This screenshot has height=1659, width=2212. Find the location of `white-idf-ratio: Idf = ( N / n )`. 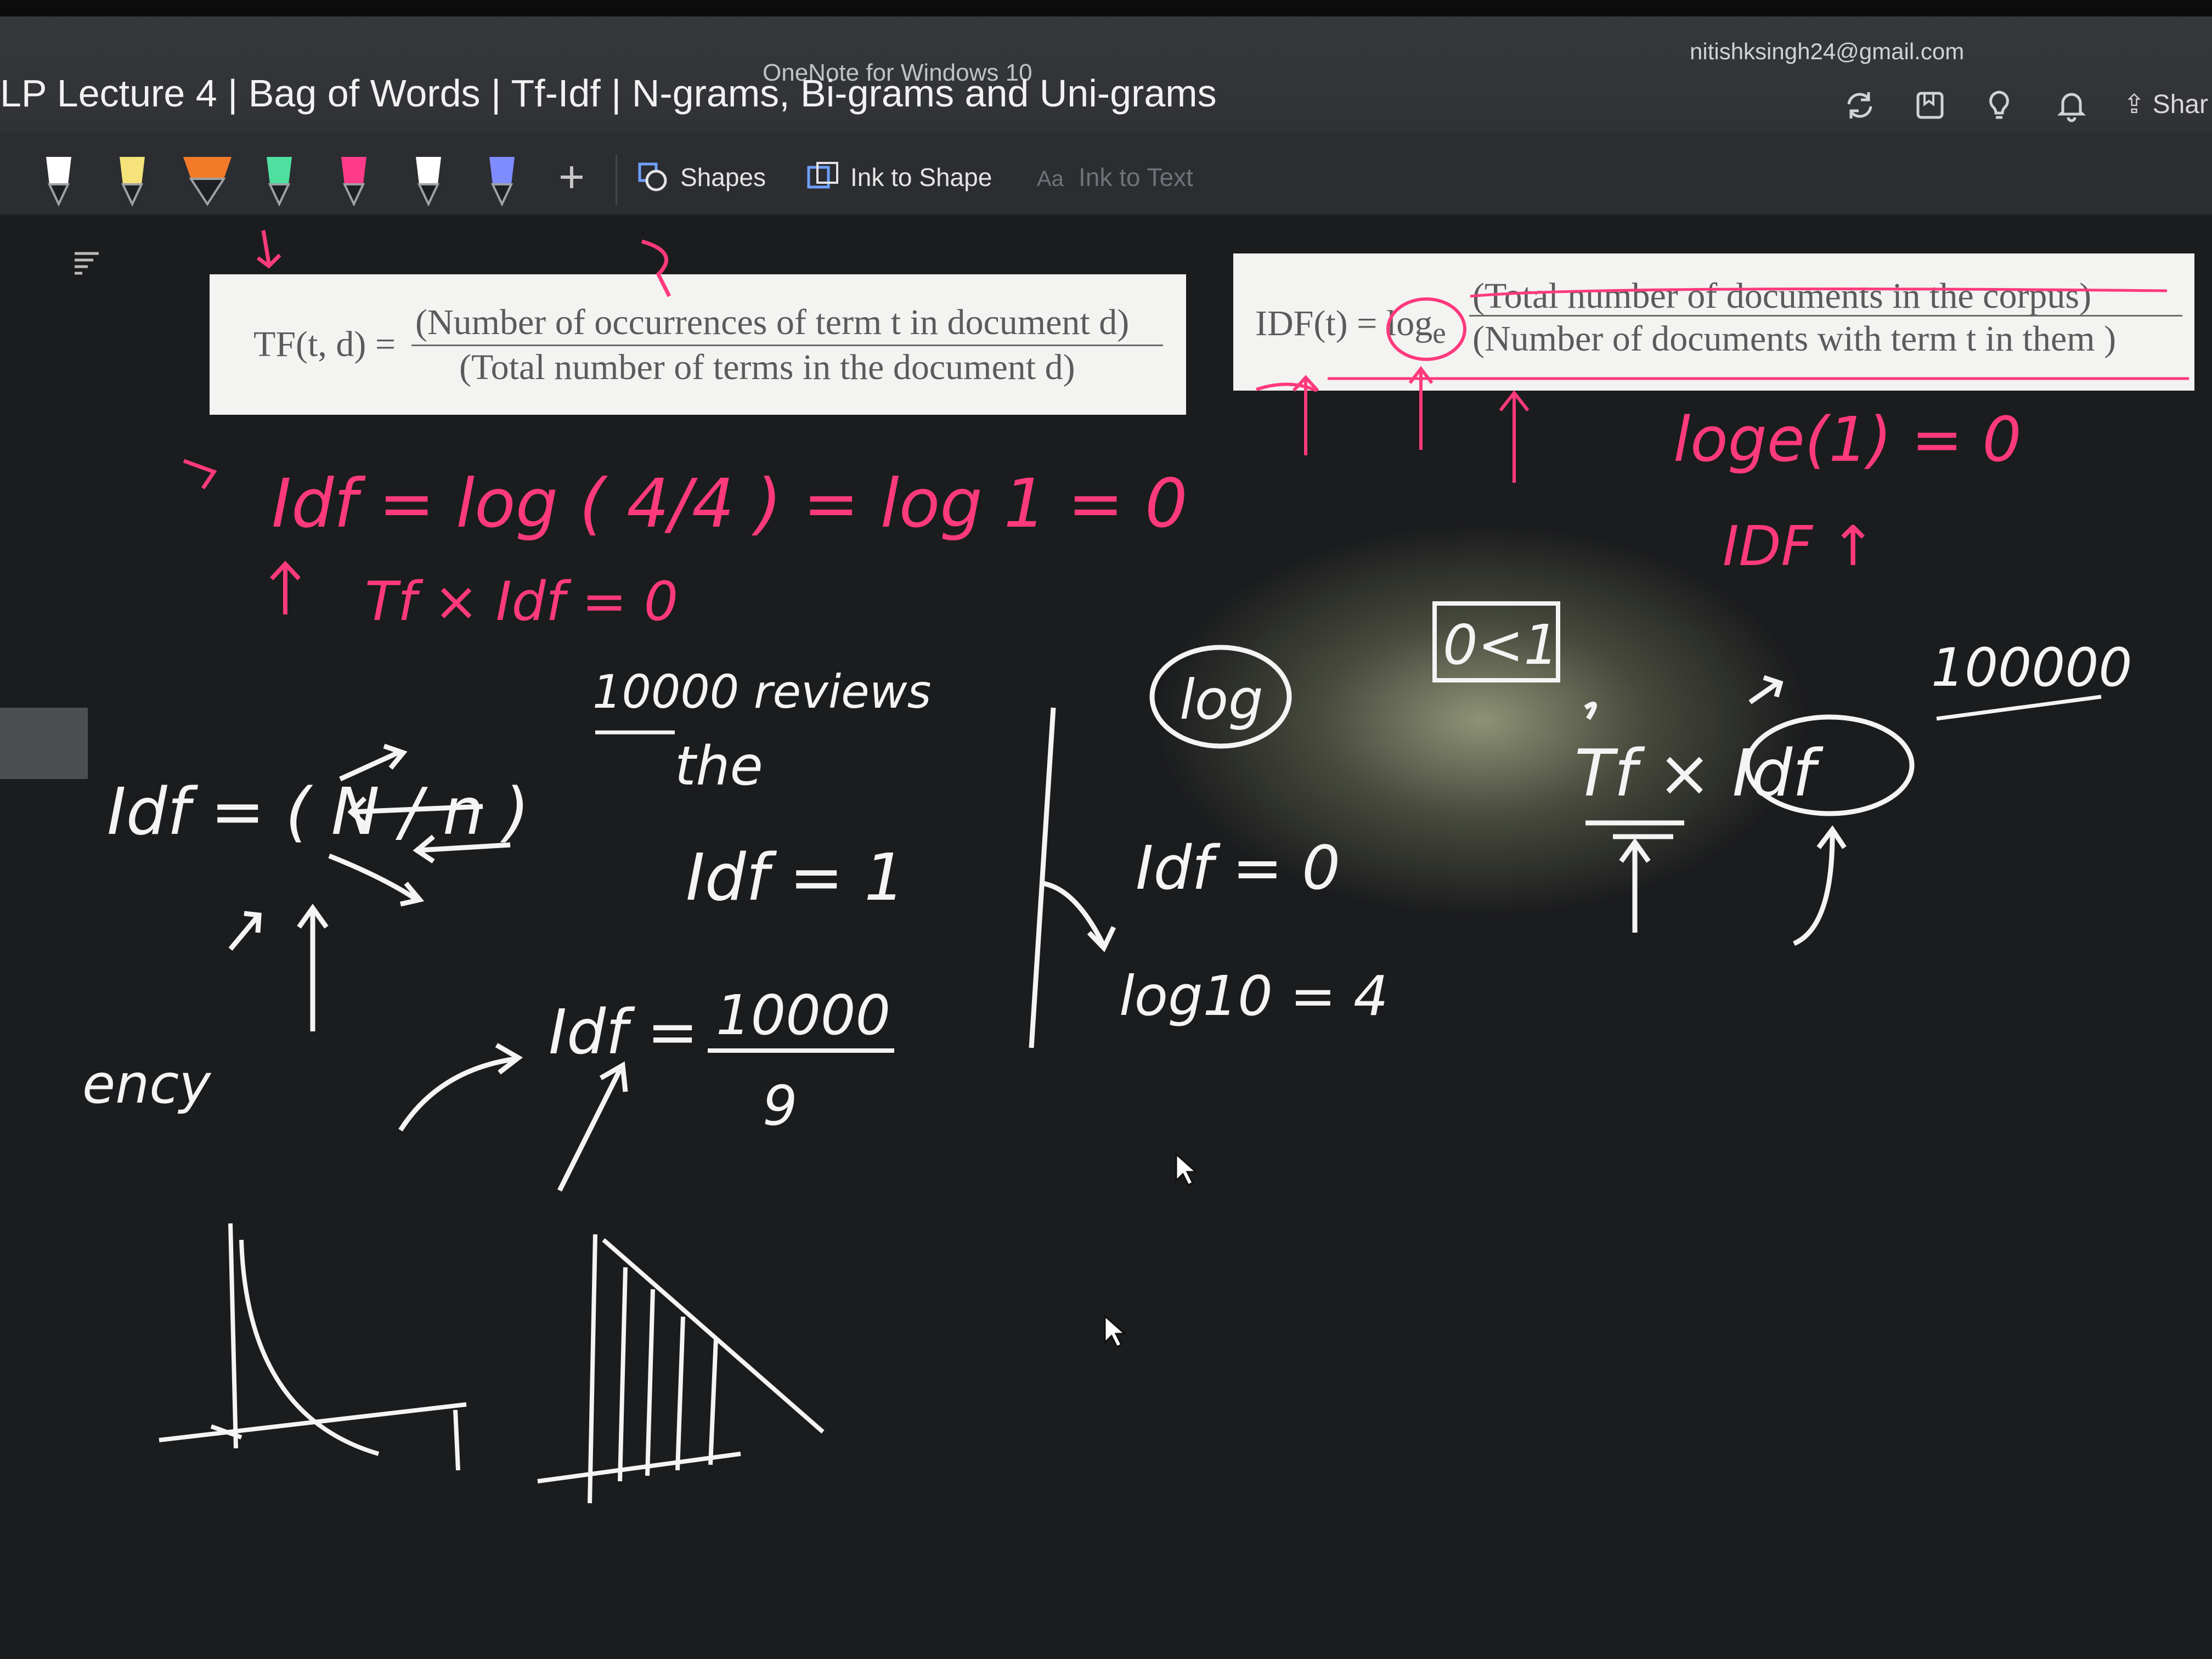

white-idf-ratio: Idf = ( N / n ) is located at coordinates (318, 811).